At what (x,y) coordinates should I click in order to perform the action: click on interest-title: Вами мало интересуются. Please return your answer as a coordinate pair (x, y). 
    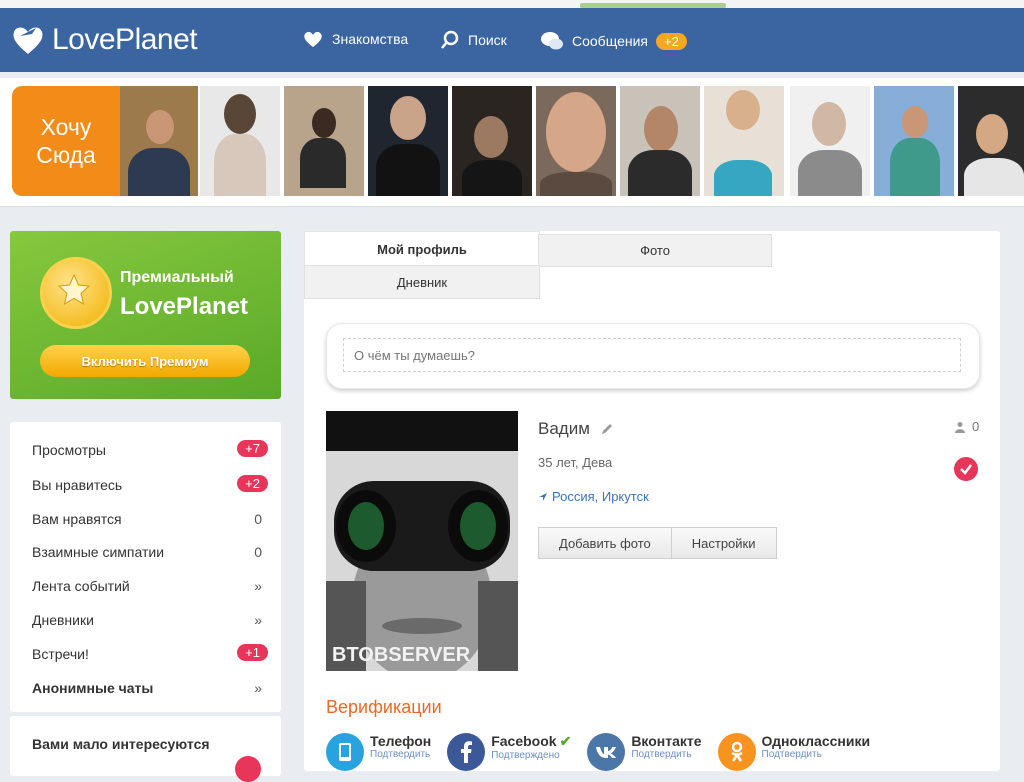
    Looking at the image, I should click on (121, 744).